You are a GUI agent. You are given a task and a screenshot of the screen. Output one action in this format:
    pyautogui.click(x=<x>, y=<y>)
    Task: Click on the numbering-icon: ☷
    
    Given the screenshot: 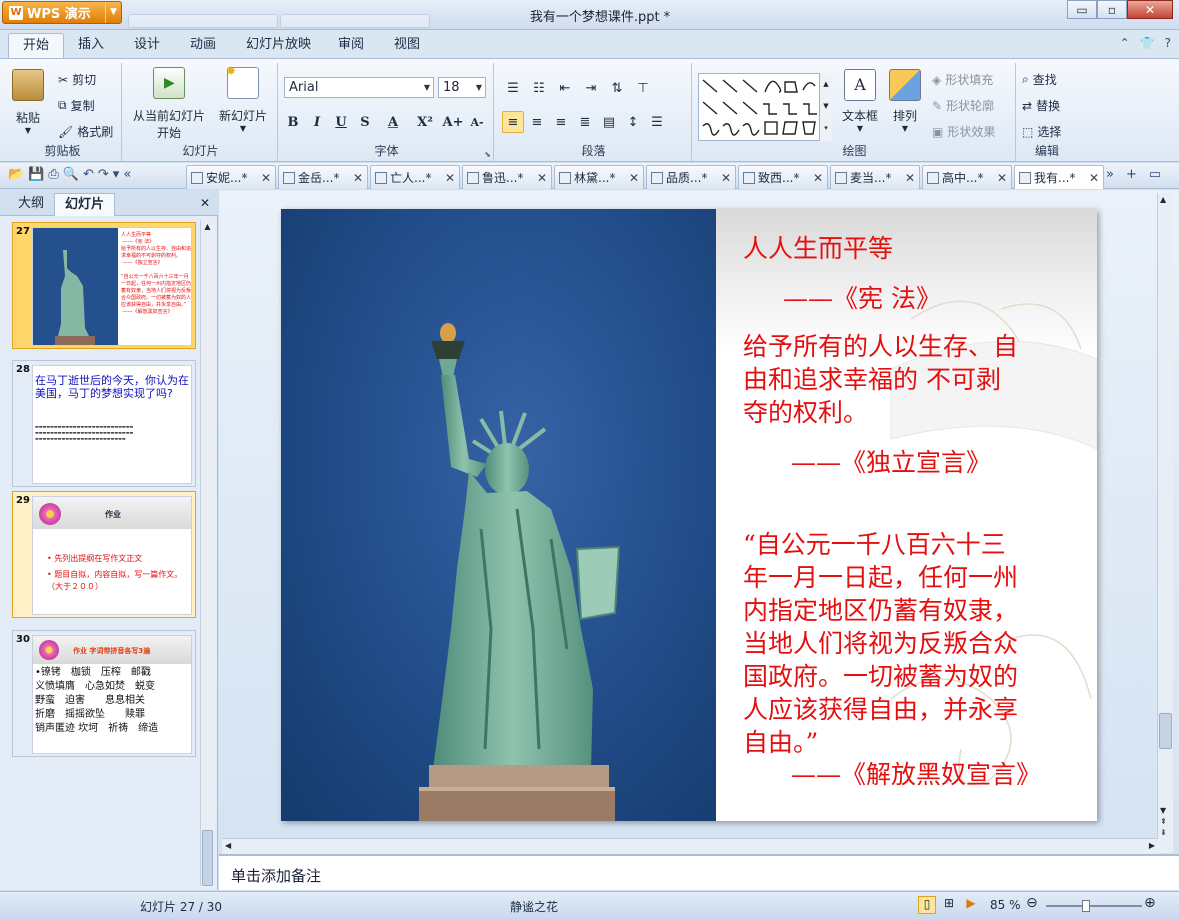 What is the action you would take?
    pyautogui.click(x=539, y=88)
    